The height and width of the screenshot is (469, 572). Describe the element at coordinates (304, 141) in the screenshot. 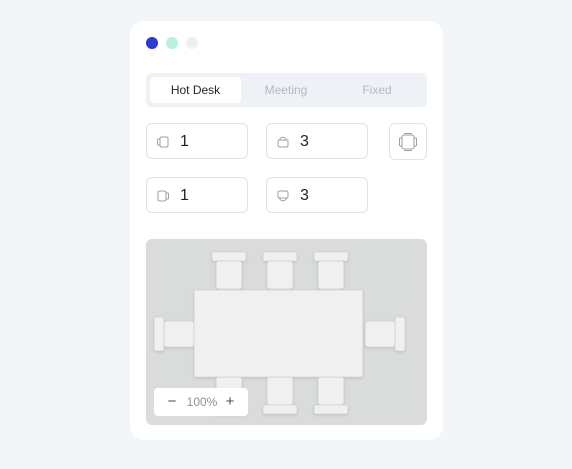

I see `top-chairs-value: 3` at that location.